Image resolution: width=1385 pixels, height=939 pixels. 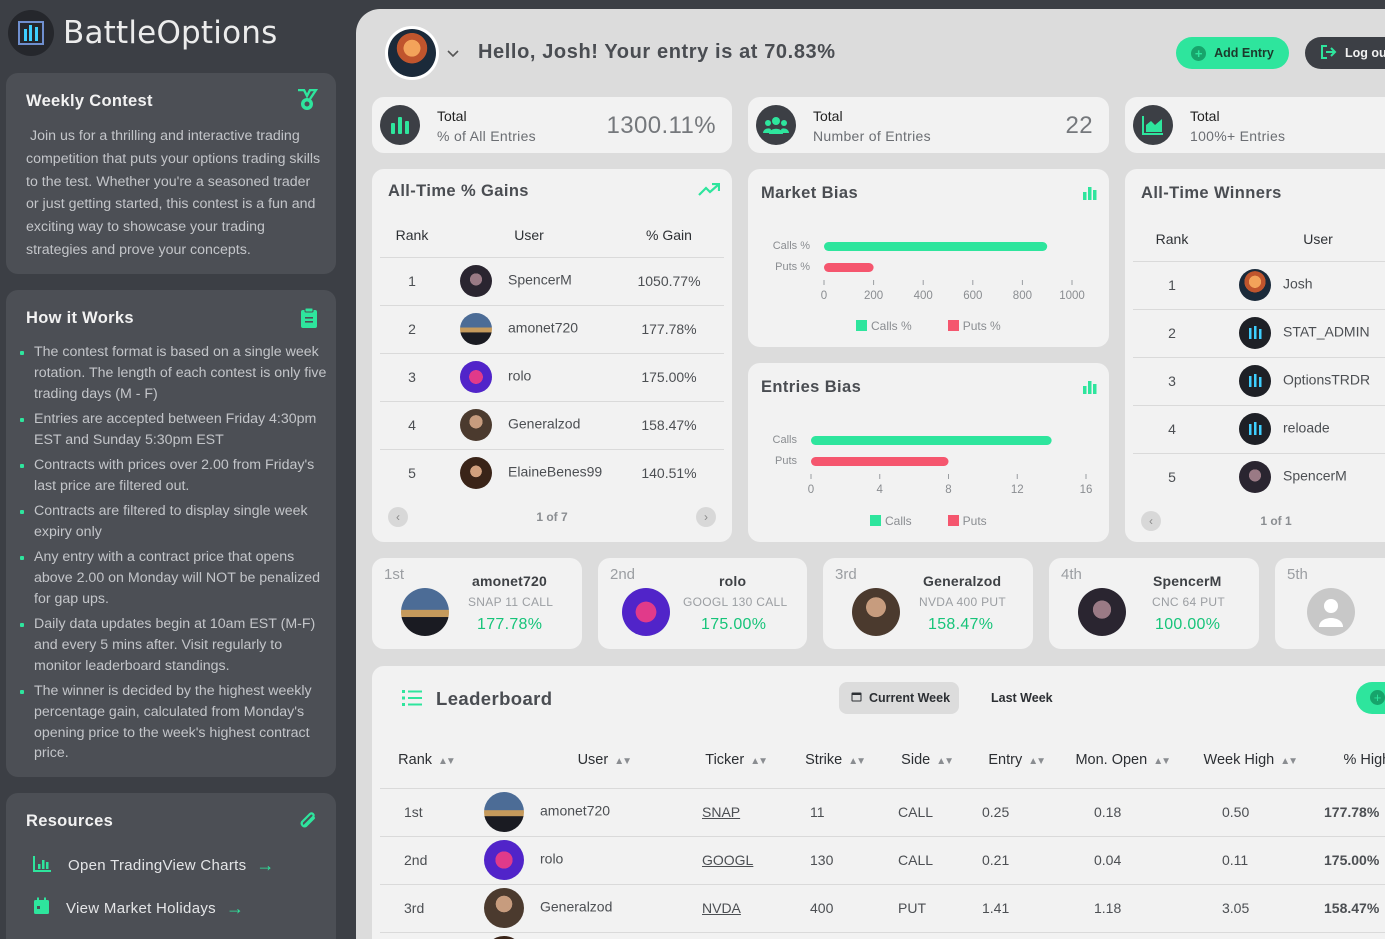 What do you see at coordinates (1006, 760) in the screenshot?
I see `column-header-entry: Entry ▲▼` at bounding box center [1006, 760].